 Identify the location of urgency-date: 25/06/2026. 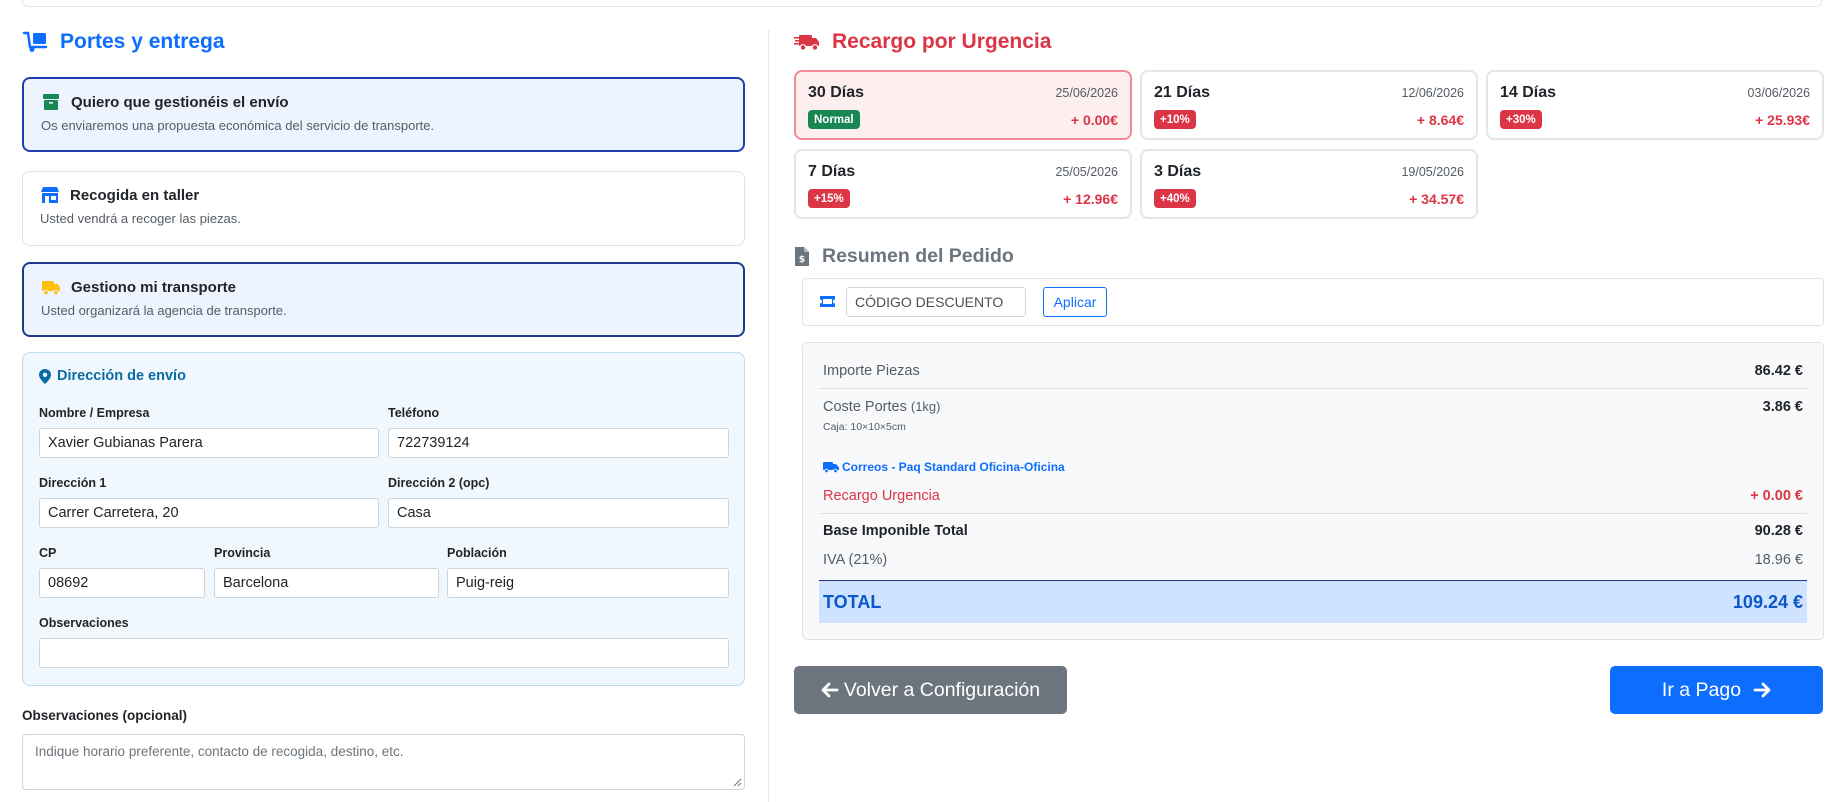
(1086, 93).